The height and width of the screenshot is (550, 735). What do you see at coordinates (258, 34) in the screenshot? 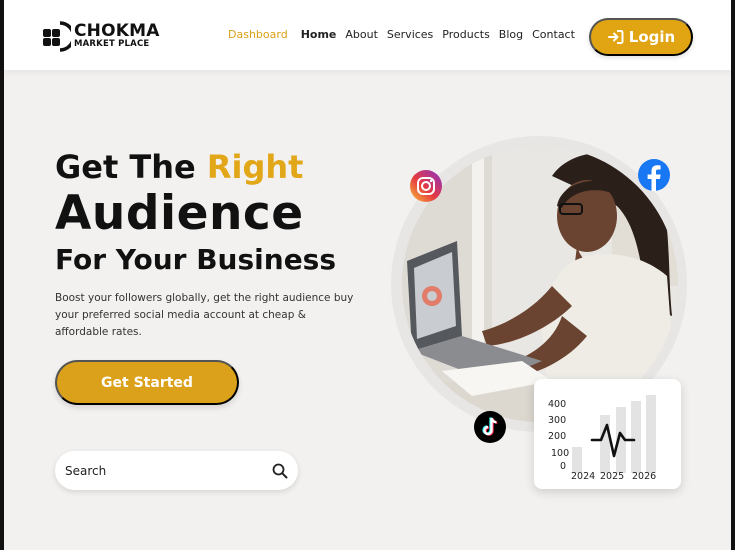
I see `nav-dashboard: Dashboard` at bounding box center [258, 34].